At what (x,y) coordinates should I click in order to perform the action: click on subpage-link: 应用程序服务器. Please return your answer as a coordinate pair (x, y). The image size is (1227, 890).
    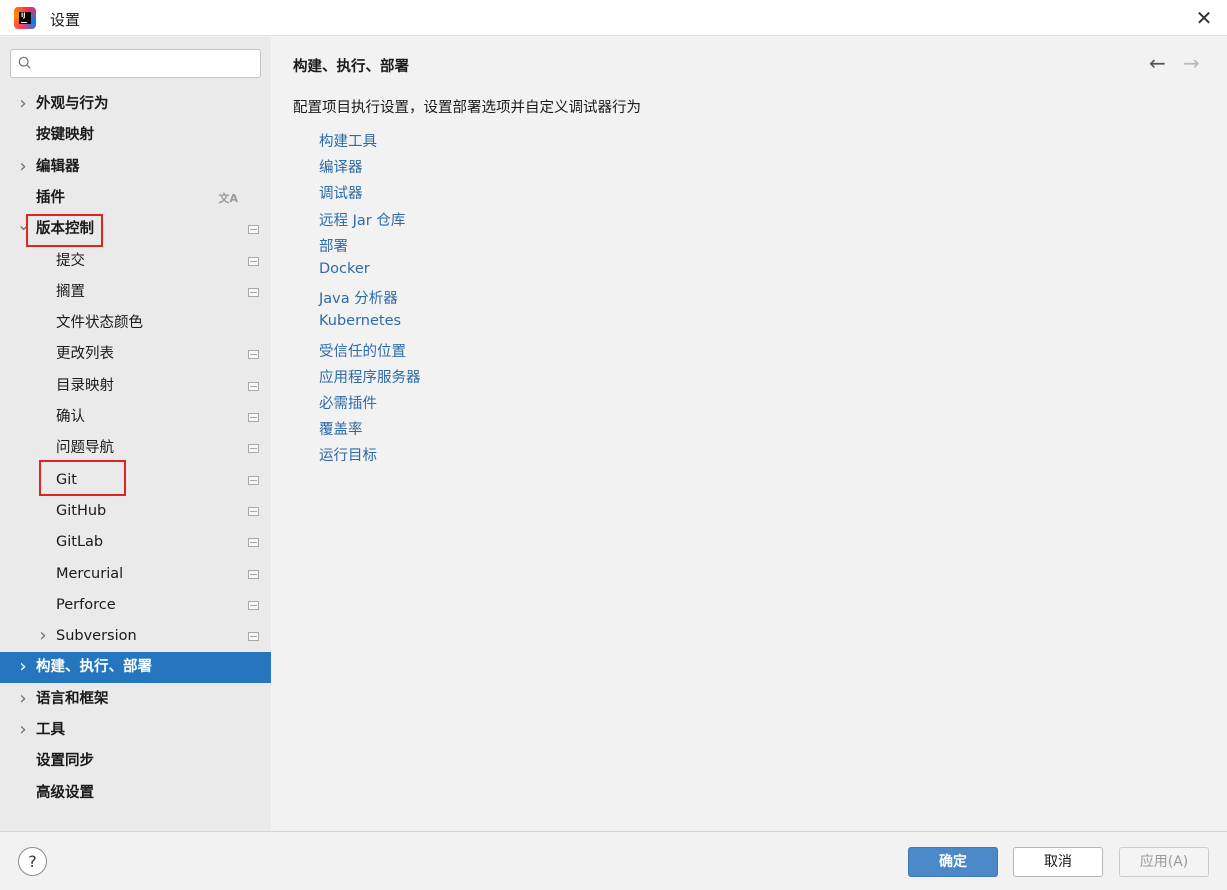
    Looking at the image, I should click on (370, 376).